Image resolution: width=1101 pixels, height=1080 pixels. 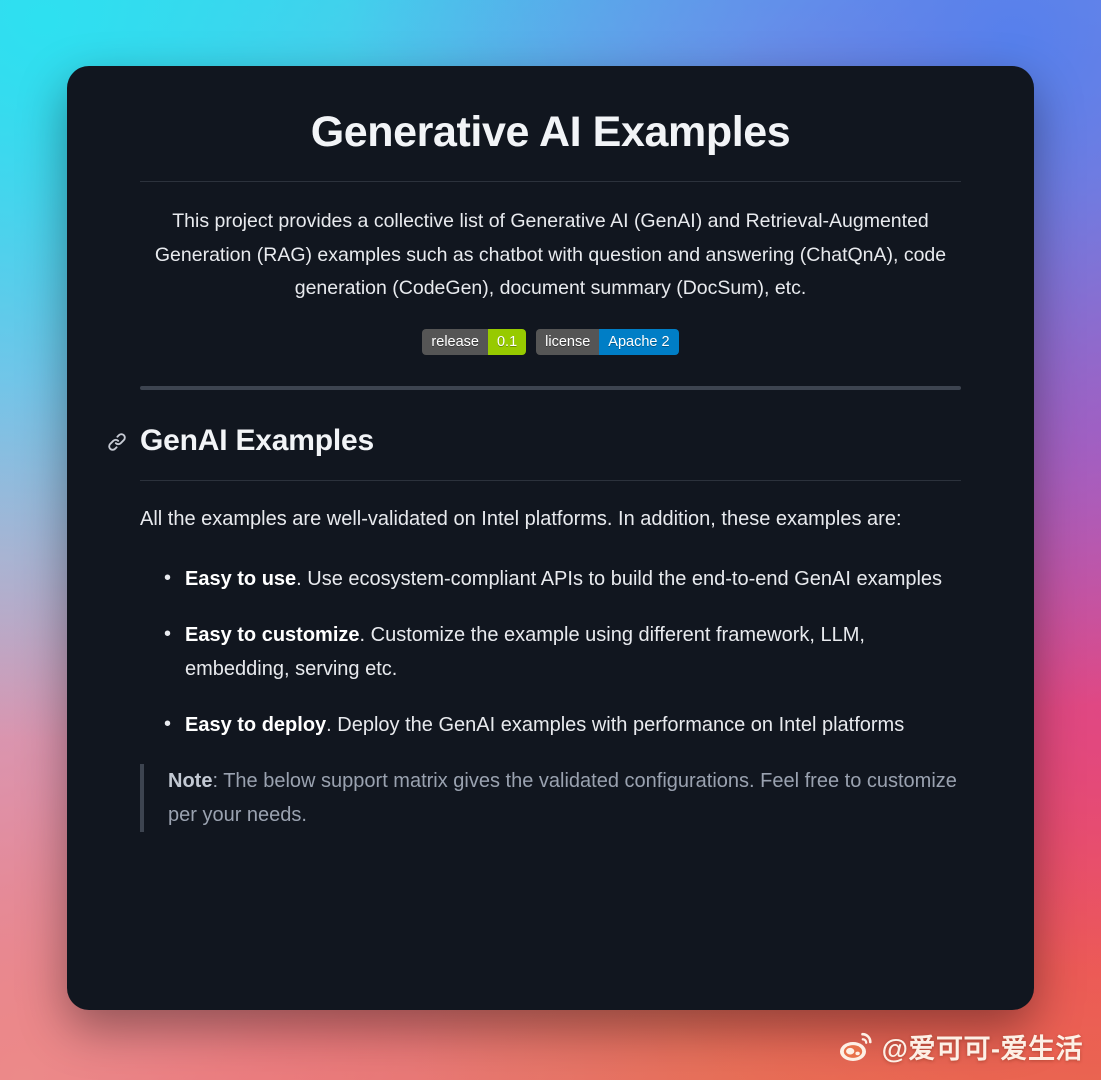 I want to click on license-badge-value: Apache 2, so click(x=639, y=341).